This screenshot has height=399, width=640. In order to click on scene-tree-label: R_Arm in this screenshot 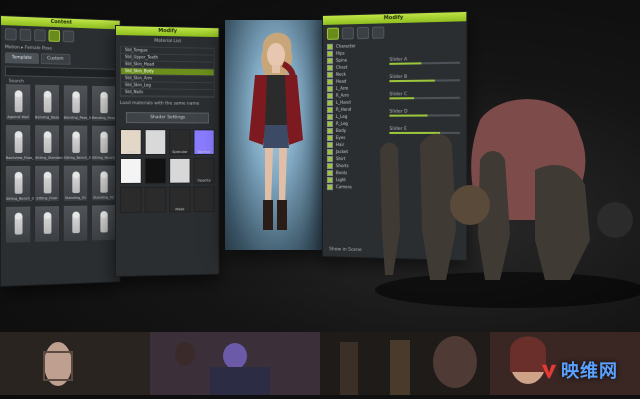, I will do `click(342, 95)`.